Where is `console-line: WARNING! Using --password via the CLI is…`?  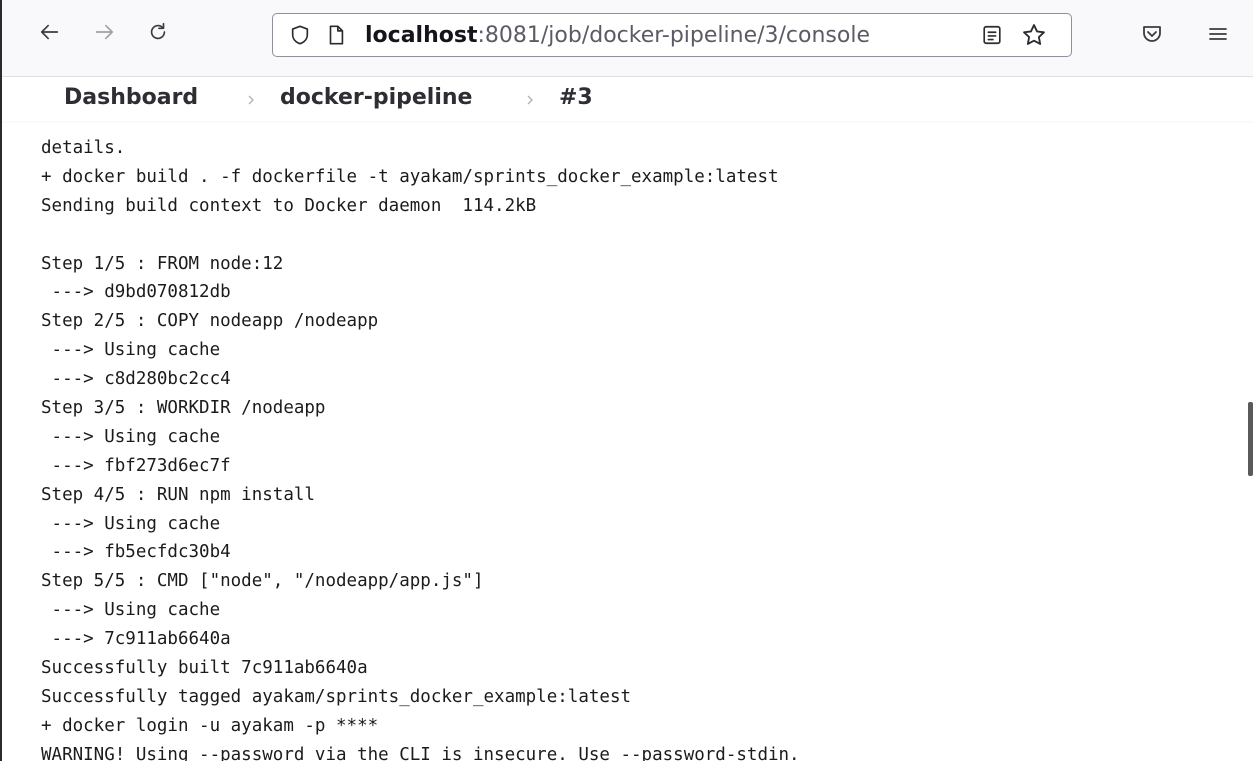 console-line: WARNING! Using --password via the CLI is… is located at coordinates (420, 752).